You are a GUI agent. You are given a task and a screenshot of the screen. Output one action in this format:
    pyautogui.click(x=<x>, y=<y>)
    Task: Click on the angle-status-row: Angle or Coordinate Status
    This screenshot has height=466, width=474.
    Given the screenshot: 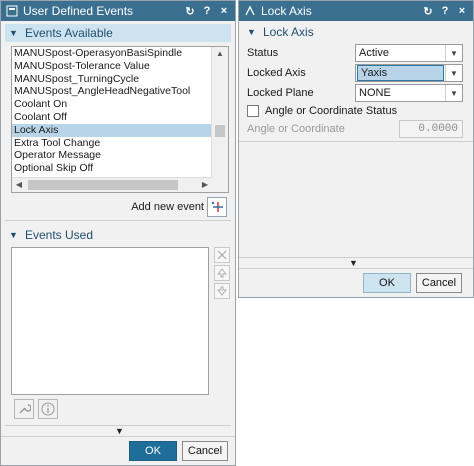 What is the action you would take?
    pyautogui.click(x=357, y=111)
    